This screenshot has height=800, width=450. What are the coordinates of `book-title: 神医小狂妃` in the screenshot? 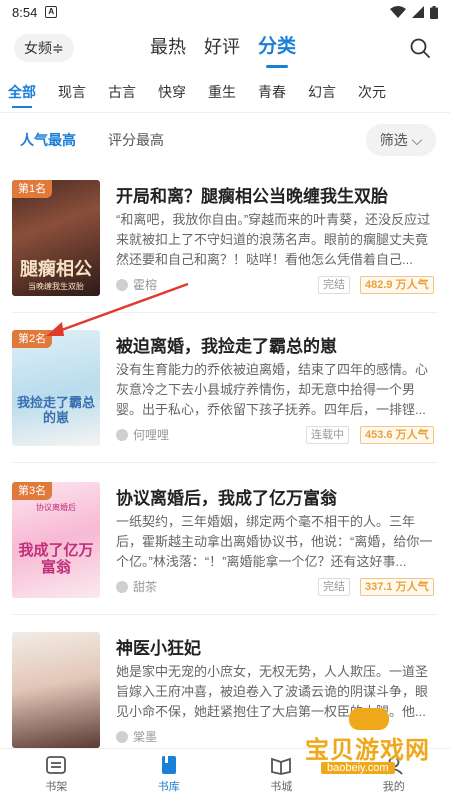 It's located at (276, 646).